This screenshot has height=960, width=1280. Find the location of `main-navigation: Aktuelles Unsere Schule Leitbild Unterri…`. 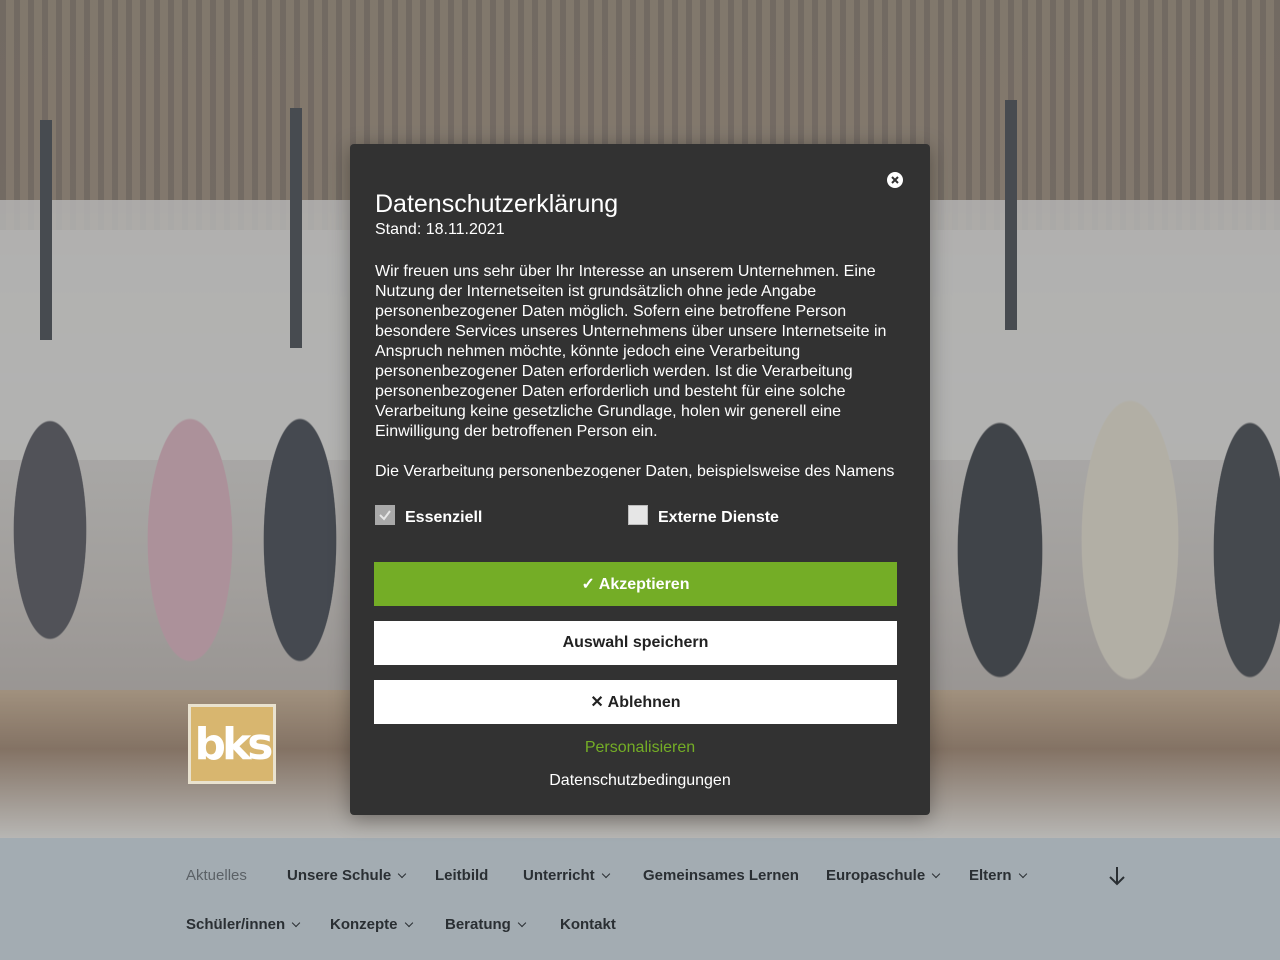

main-navigation: Aktuelles Unsere Schule Leitbild Unterri… is located at coordinates (640, 899).